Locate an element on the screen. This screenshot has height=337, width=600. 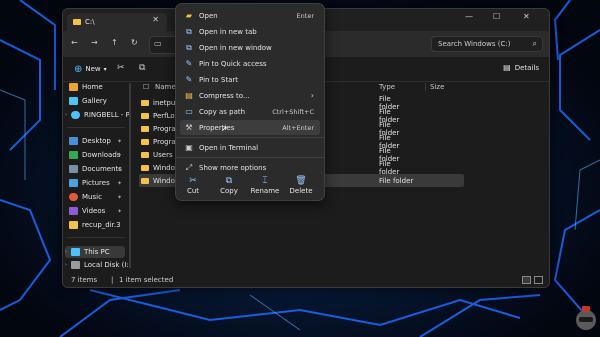
mouse-cursor-icon: ➚ is located at coordinates (224, 128).